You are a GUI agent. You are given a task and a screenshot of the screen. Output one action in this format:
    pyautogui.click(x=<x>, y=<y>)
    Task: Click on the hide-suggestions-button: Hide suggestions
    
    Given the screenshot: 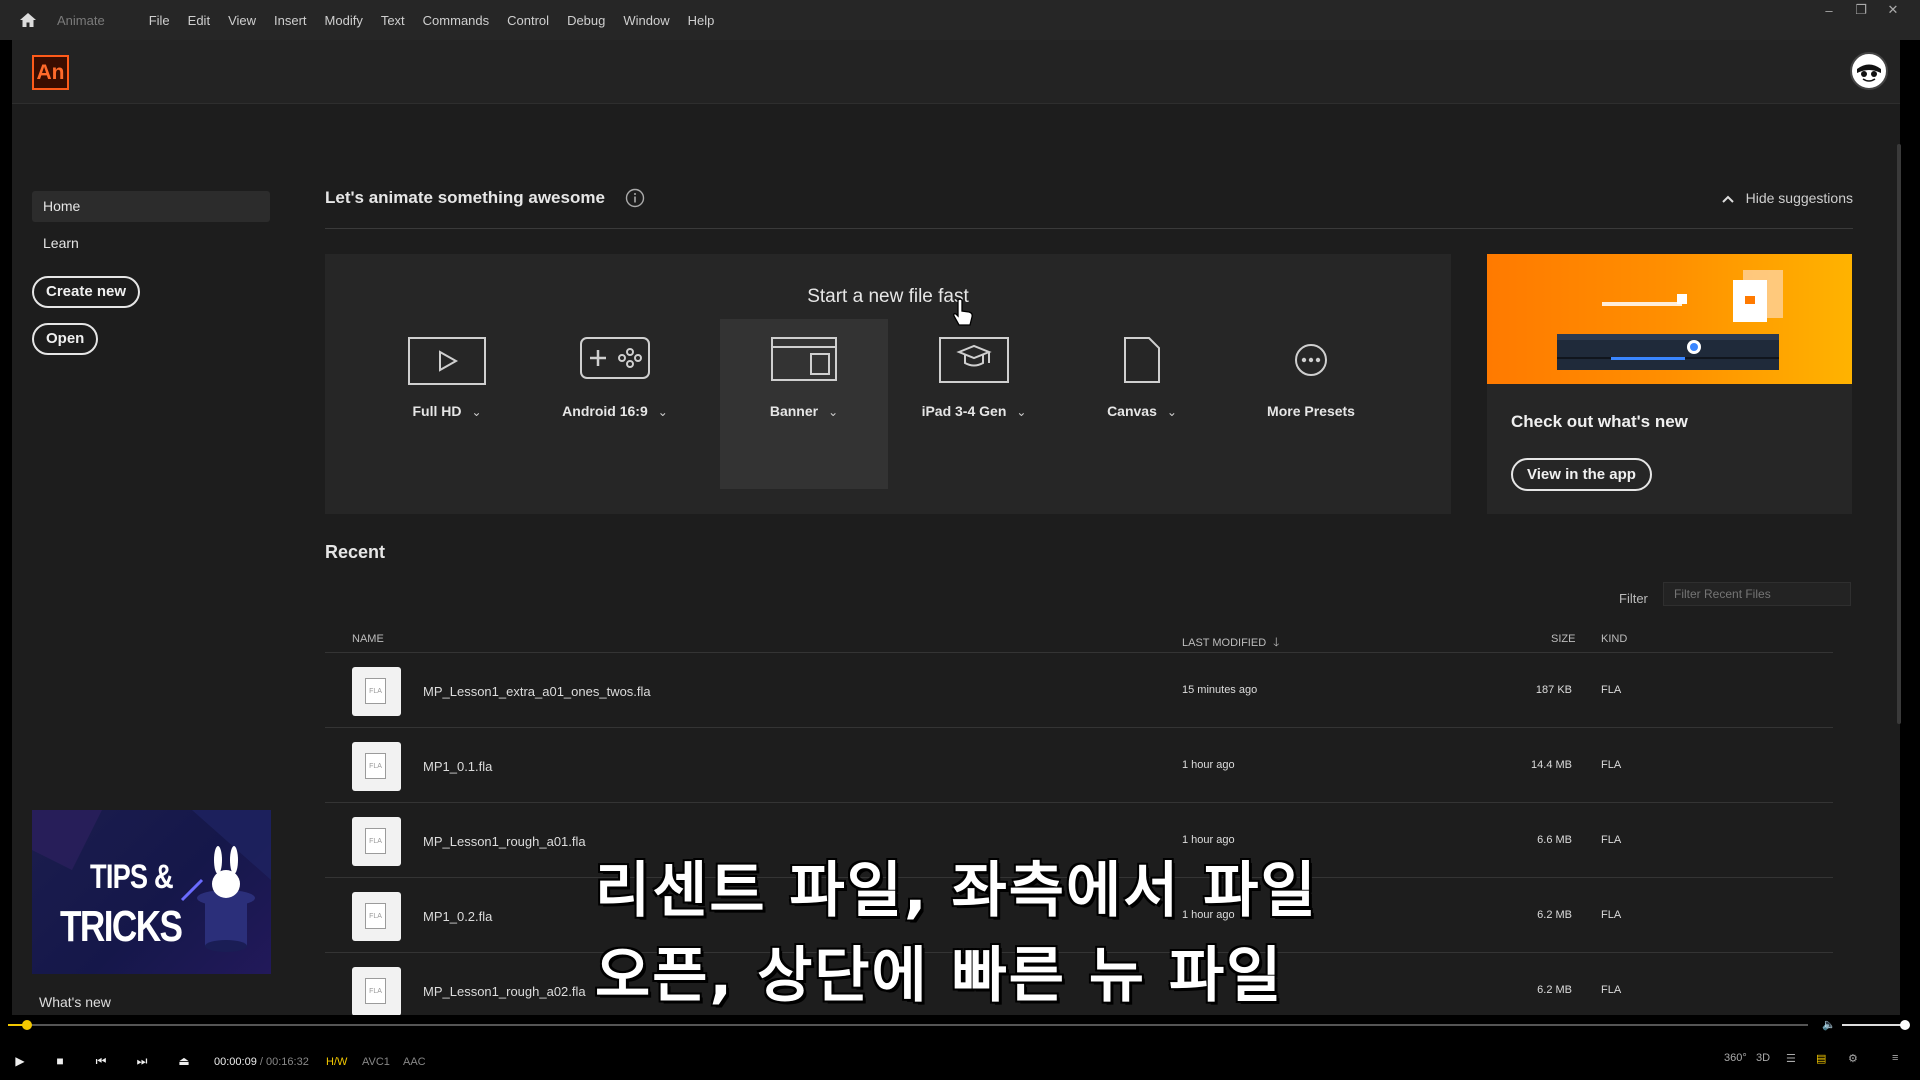 What is the action you would take?
    pyautogui.click(x=1787, y=198)
    